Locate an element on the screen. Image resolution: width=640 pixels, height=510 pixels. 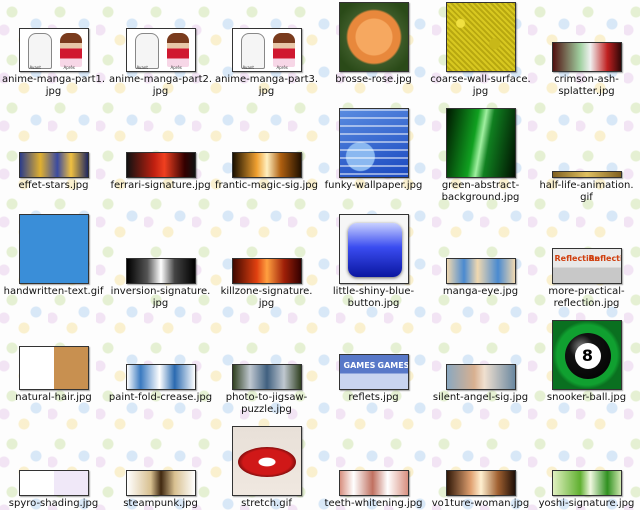
file-name-label: handwritten-text.gif is located at coordinates (53, 292).